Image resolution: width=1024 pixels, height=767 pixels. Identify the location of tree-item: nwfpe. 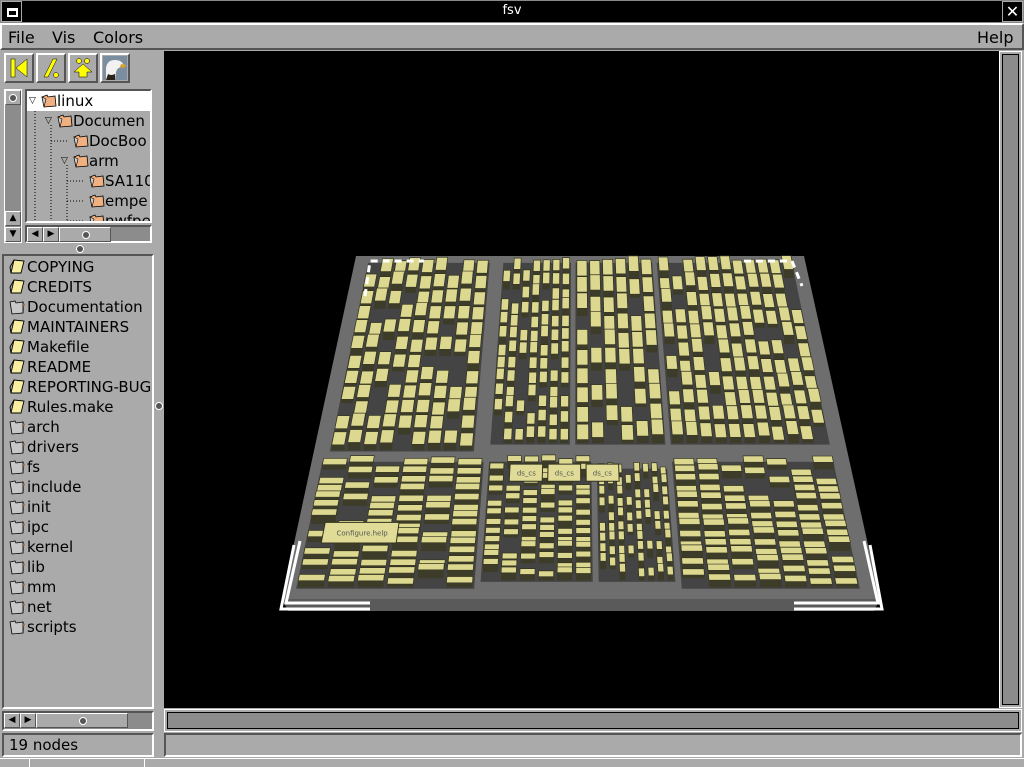
(113, 216).